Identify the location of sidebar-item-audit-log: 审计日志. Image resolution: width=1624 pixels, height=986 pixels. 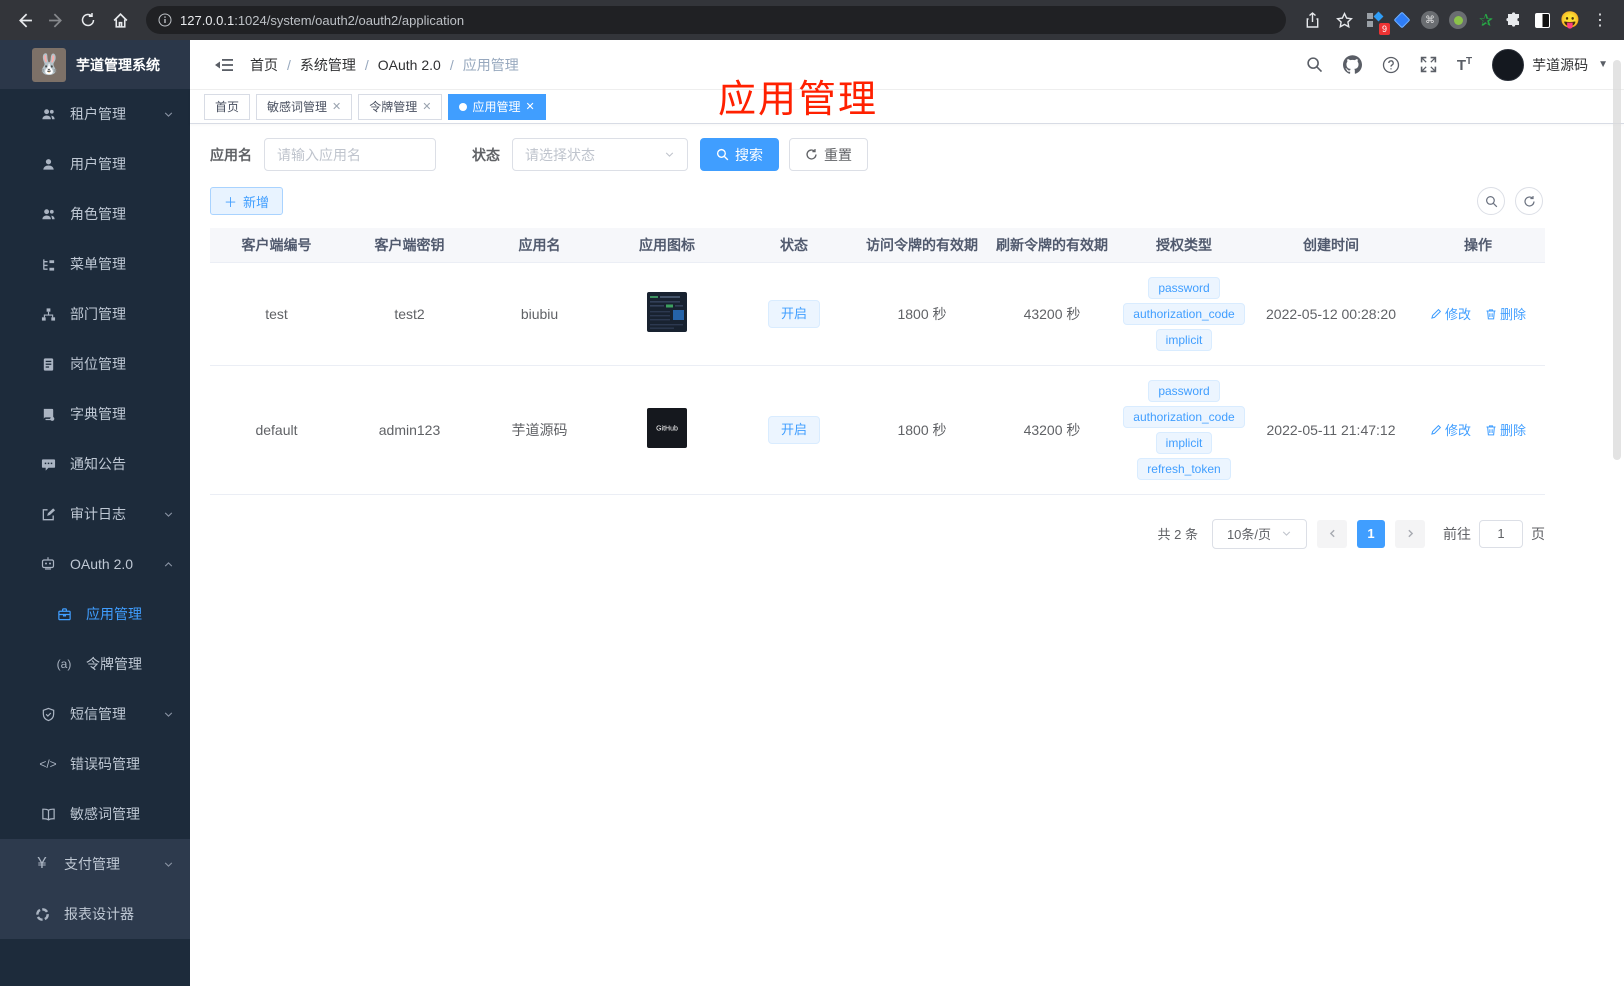
(95, 514).